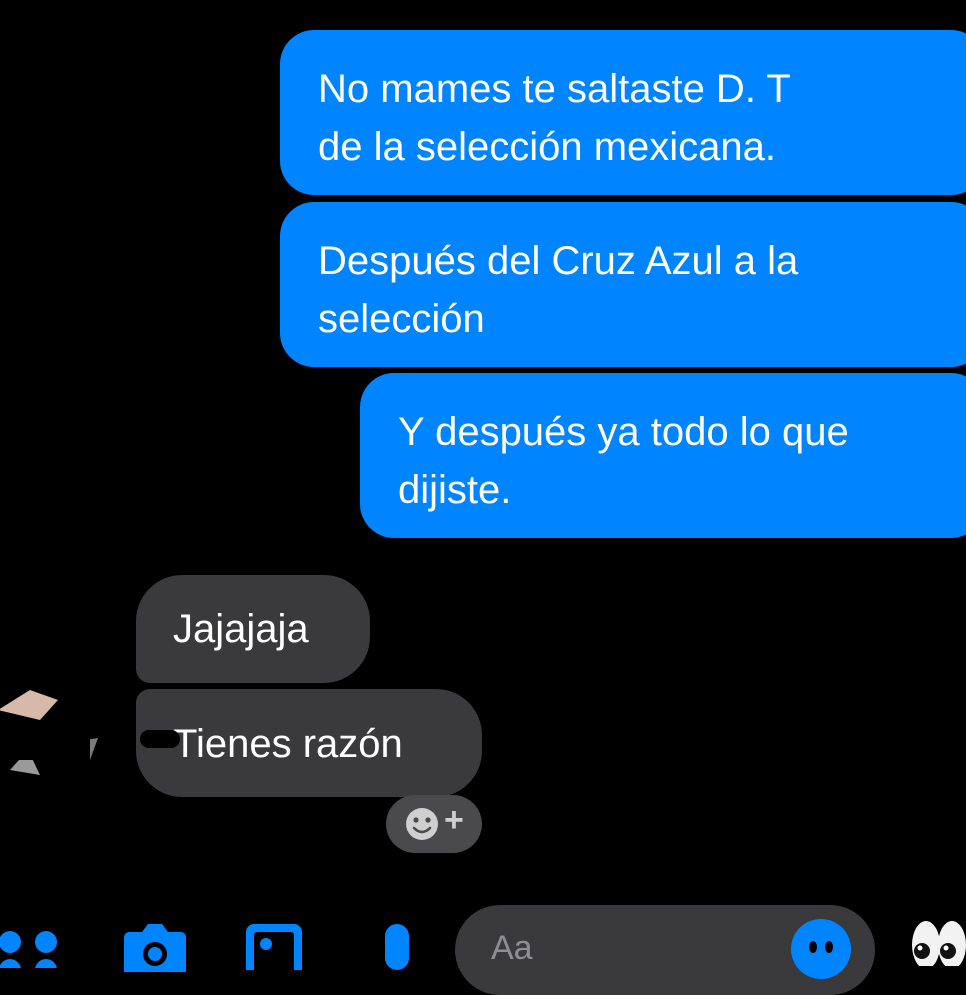  Describe the element at coordinates (512, 948) in the screenshot. I see `composer-input: Aa` at that location.